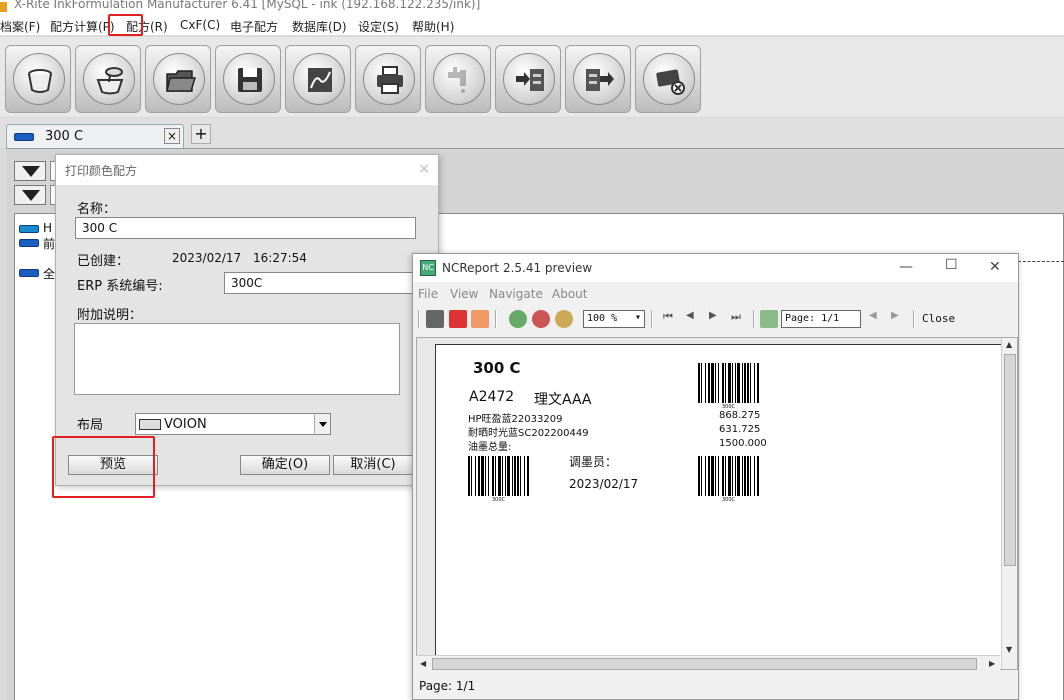  I want to click on pour-button, so click(108, 79).